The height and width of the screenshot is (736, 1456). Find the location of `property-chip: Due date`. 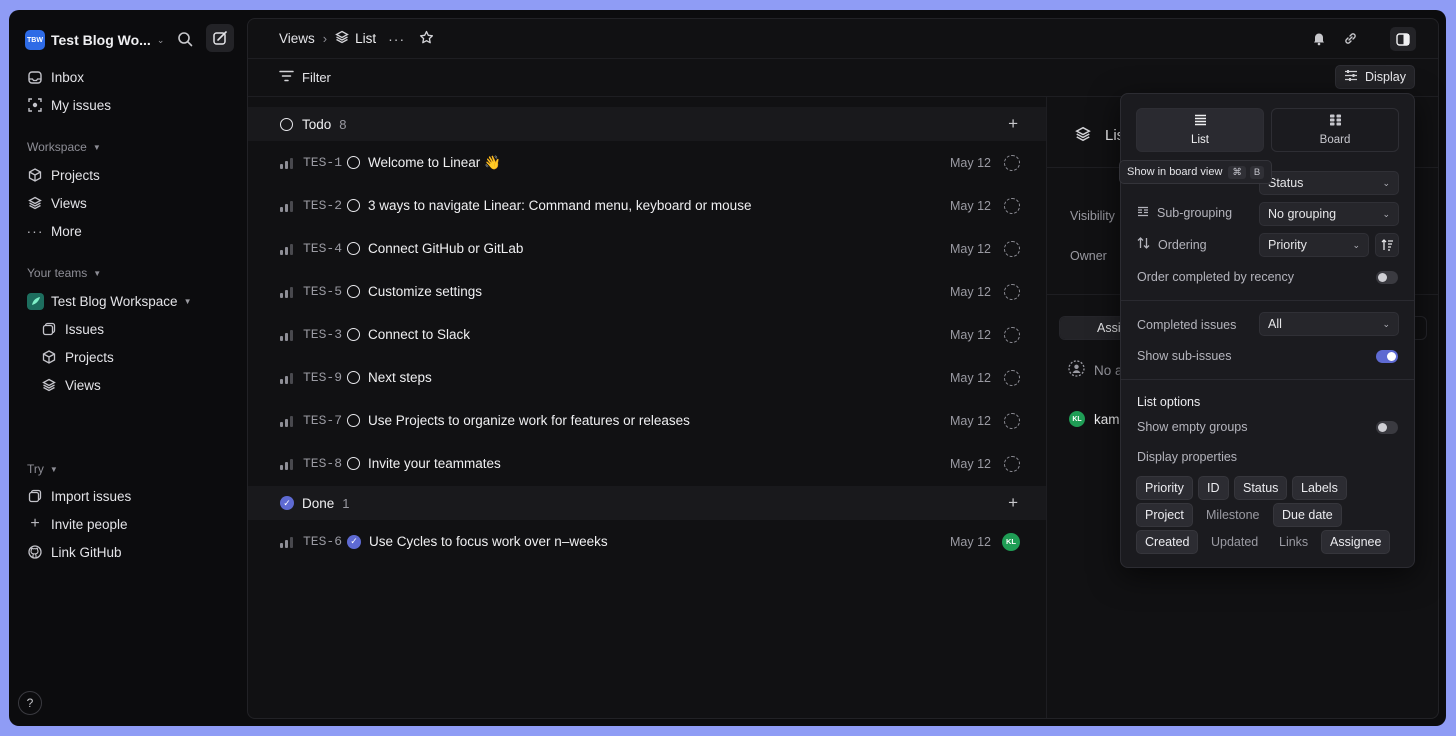

property-chip: Due date is located at coordinates (1307, 515).